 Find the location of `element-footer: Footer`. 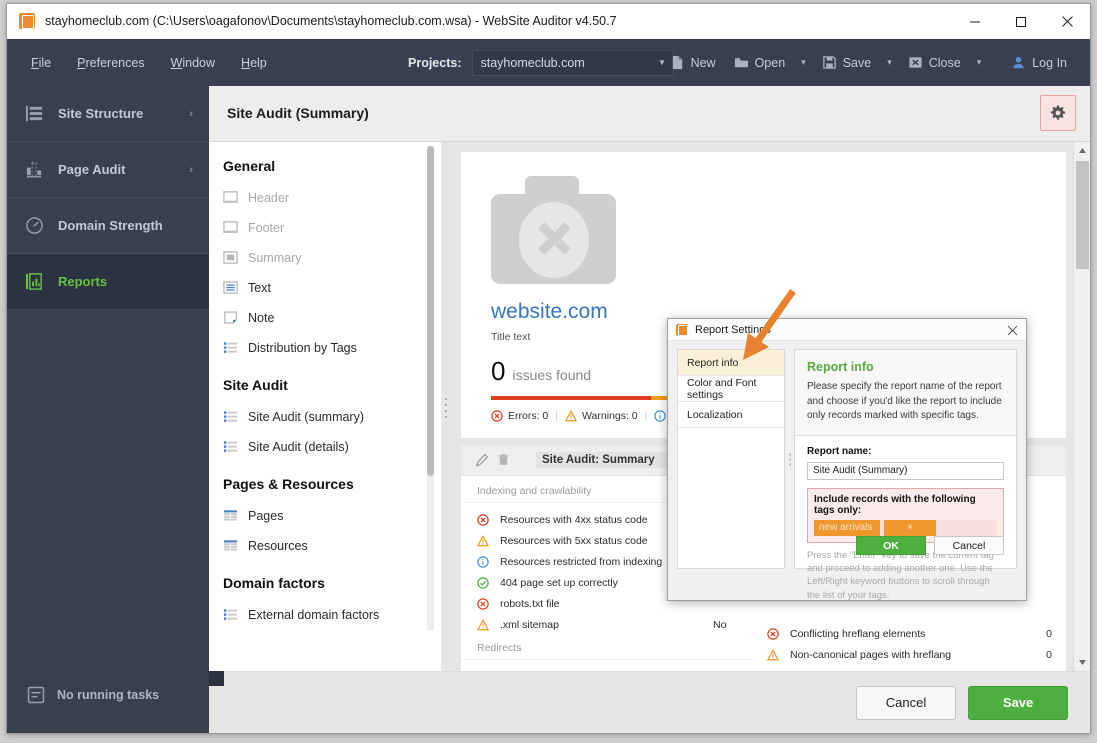

element-footer: Footer is located at coordinates (332, 228).